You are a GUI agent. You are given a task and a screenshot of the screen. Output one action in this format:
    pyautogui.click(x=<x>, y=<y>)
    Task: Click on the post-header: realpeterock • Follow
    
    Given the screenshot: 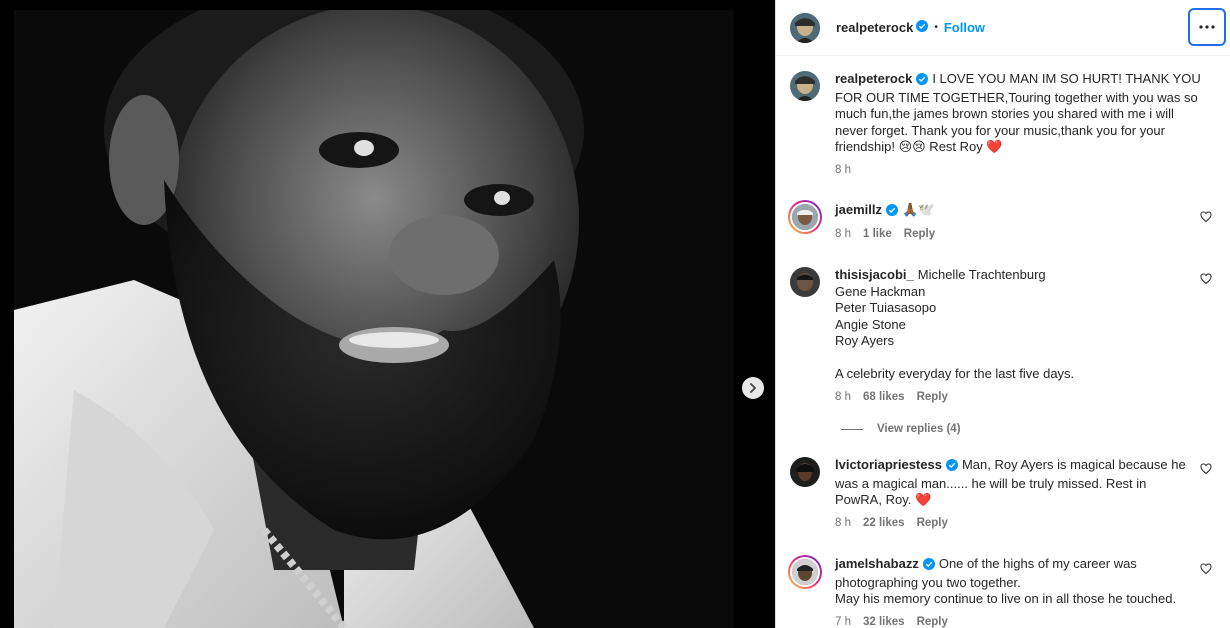 What is the action you would take?
    pyautogui.click(x=1003, y=28)
    